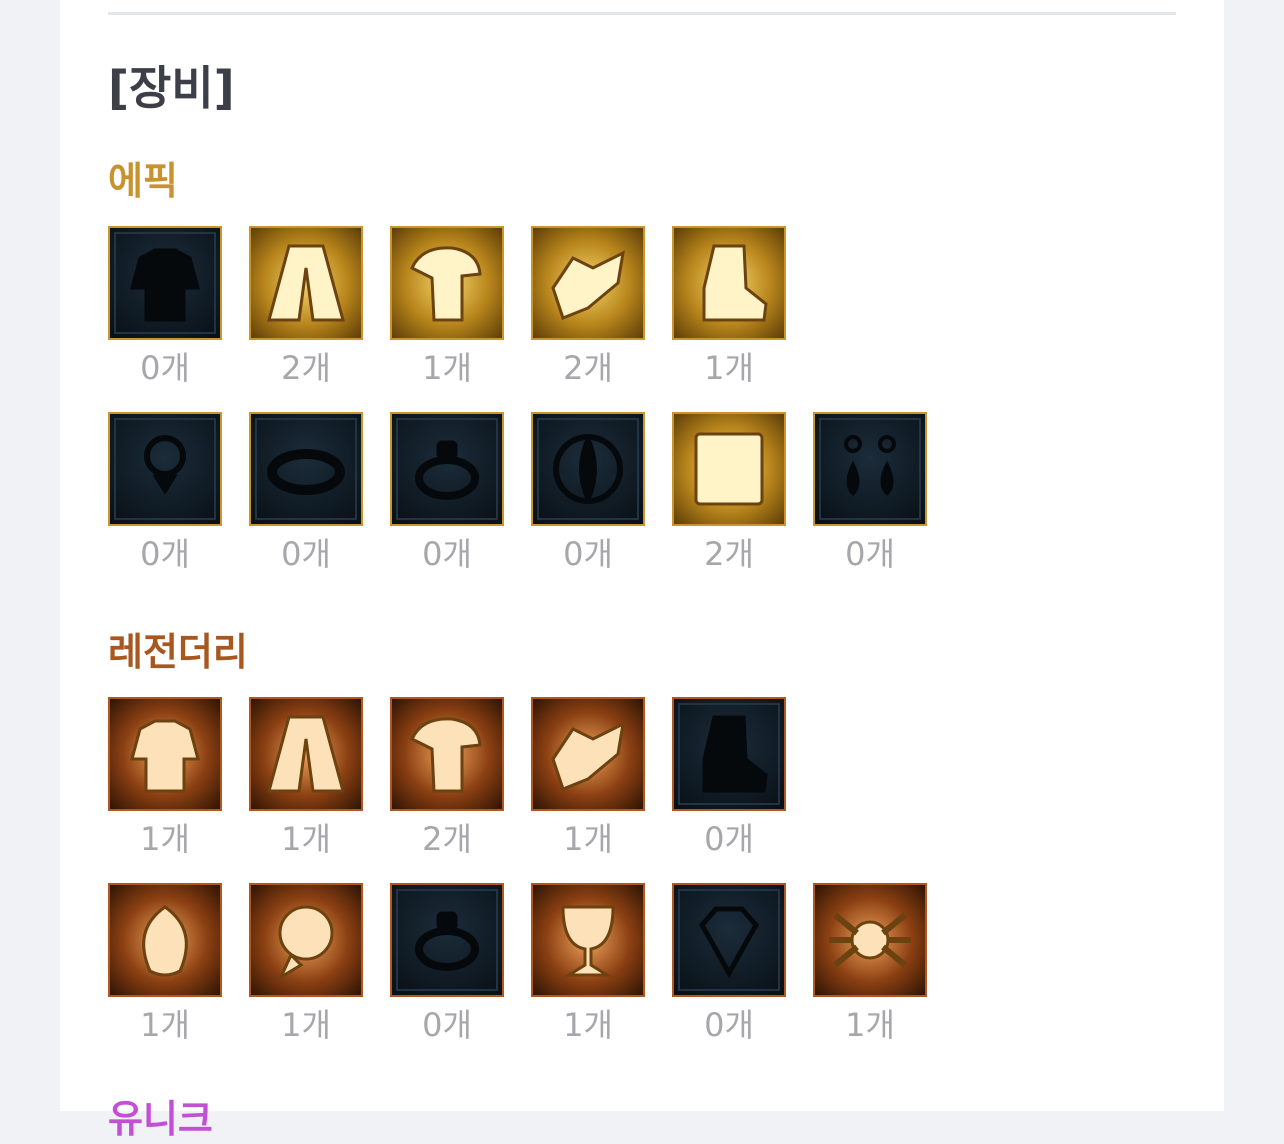 Image resolution: width=1284 pixels, height=1144 pixels. What do you see at coordinates (729, 754) in the screenshot?
I see `shoes-silhouette-icon` at bounding box center [729, 754].